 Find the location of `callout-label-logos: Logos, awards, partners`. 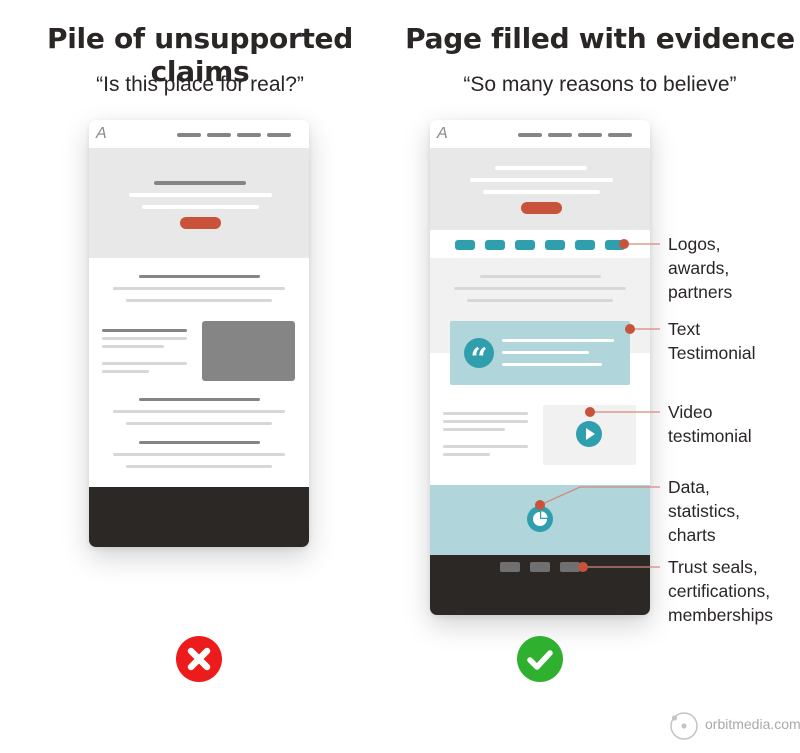

callout-label-logos: Logos, awards, partners is located at coordinates (700, 268).